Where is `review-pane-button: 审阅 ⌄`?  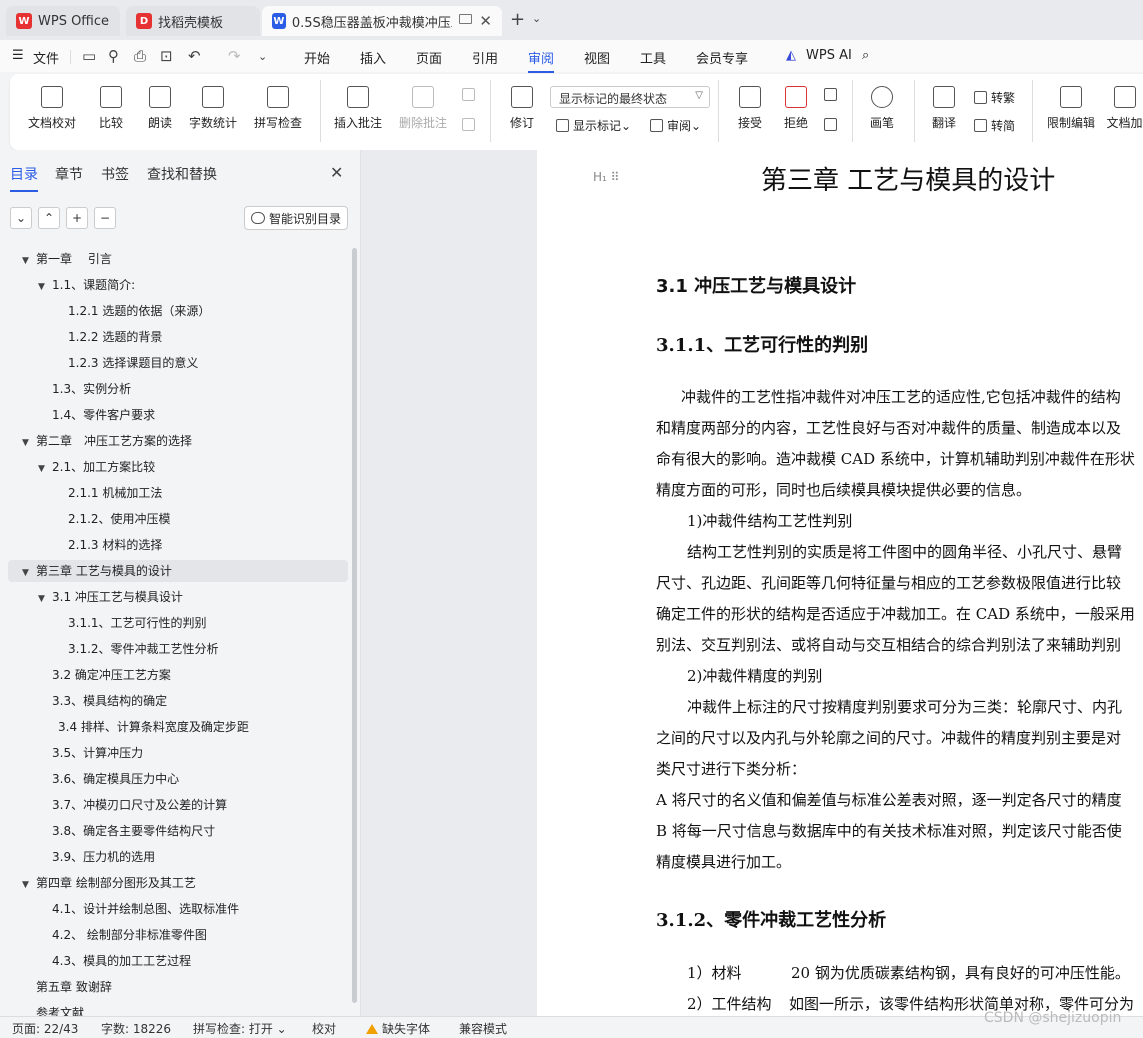 review-pane-button: 审阅 ⌄ is located at coordinates (675, 125).